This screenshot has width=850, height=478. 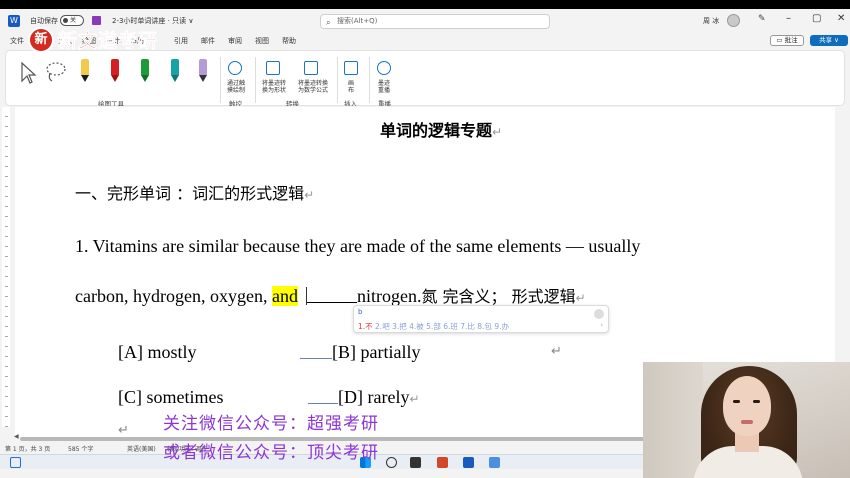 What do you see at coordinates (601, 325) in the screenshot?
I see `ime-next-arrow-icon: ›` at bounding box center [601, 325].